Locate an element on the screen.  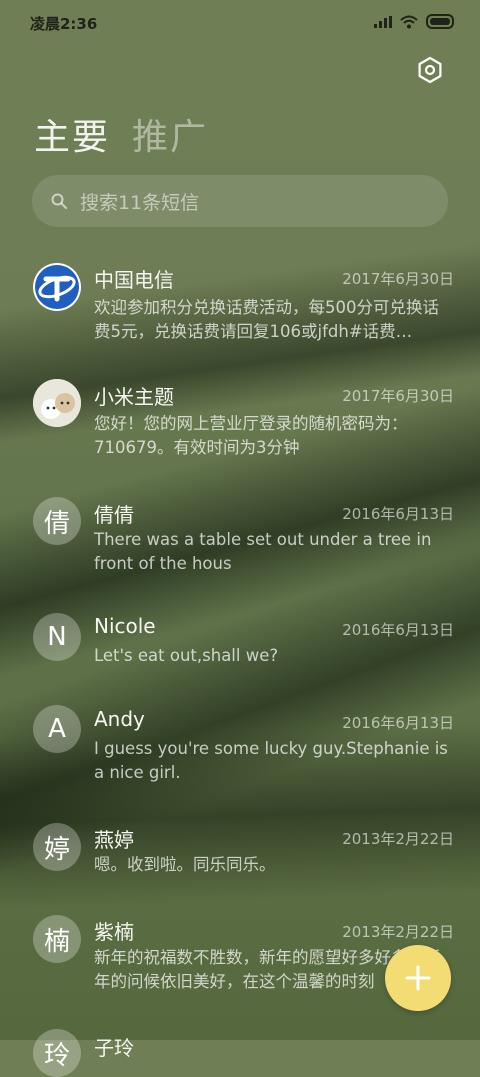
contact-name: 子玲 is located at coordinates (114, 1048).